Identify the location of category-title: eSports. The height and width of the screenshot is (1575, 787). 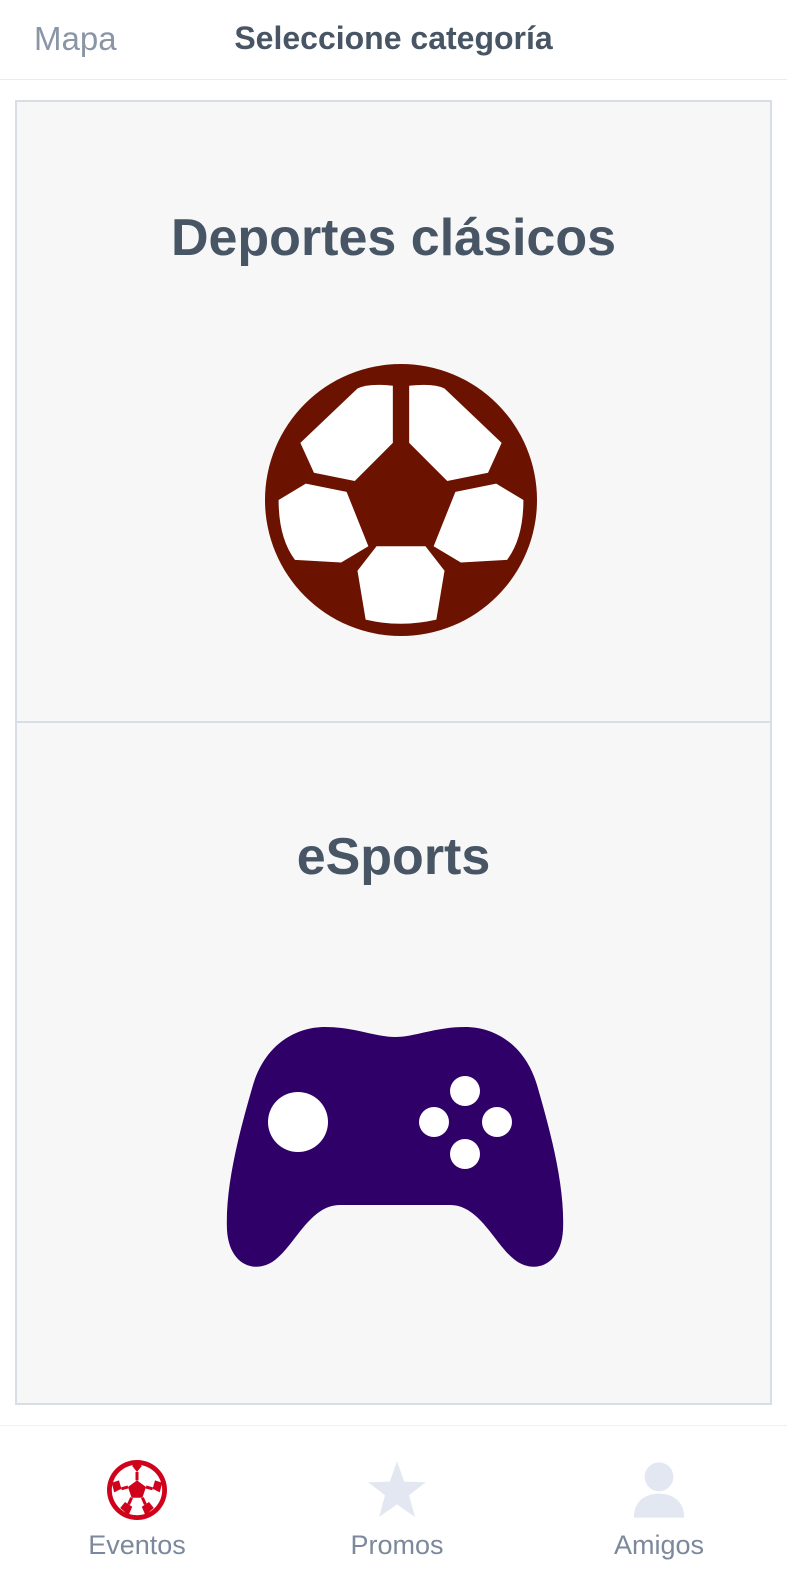
(393, 857).